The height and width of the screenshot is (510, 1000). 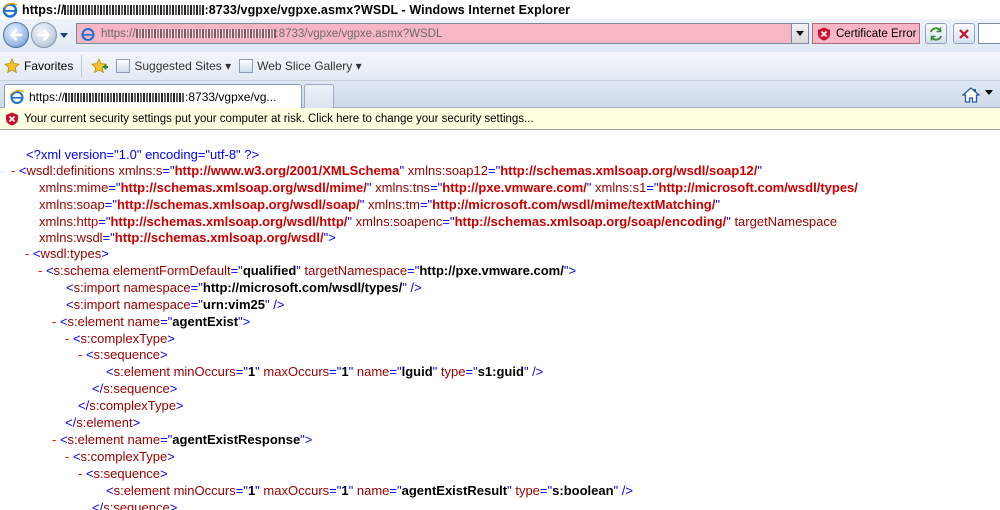 I want to click on favorites-button: Favorites, so click(x=43, y=66).